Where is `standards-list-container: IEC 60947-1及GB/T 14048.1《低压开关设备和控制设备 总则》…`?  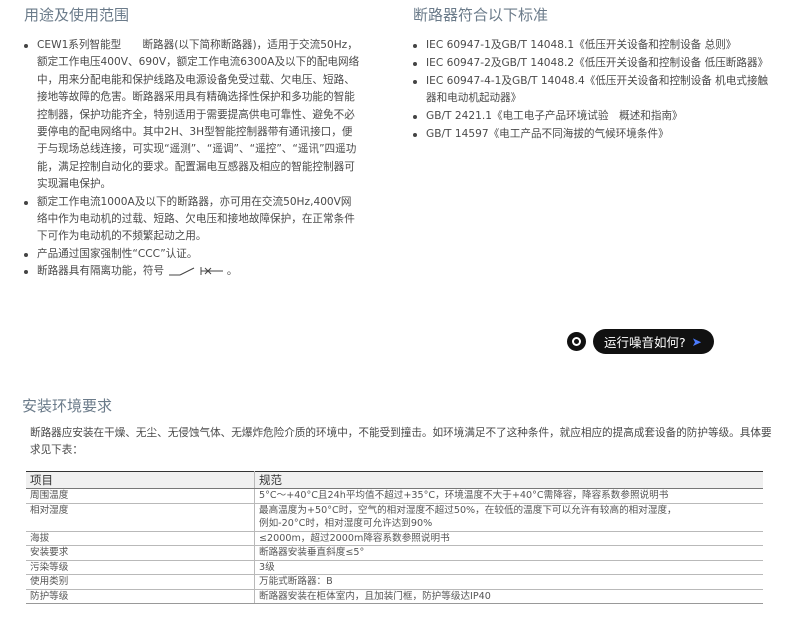
standards-list-container: IEC 60947-1及GB/T 14048.1《低压开关设备和控制设备 总则》… is located at coordinates (592, 90).